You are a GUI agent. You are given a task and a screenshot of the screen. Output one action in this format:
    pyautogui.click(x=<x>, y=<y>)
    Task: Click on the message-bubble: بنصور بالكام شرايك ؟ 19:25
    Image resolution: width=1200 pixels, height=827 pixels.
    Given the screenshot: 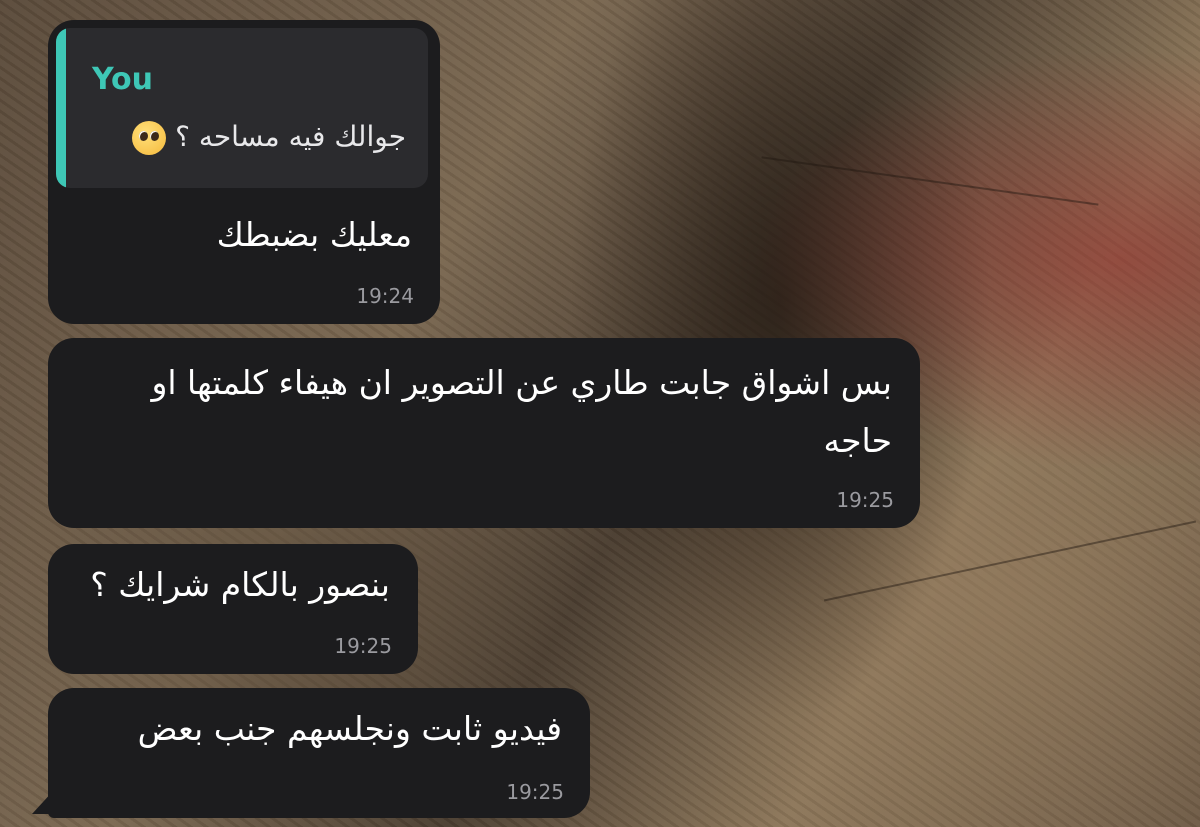 What is the action you would take?
    pyautogui.click(x=233, y=609)
    